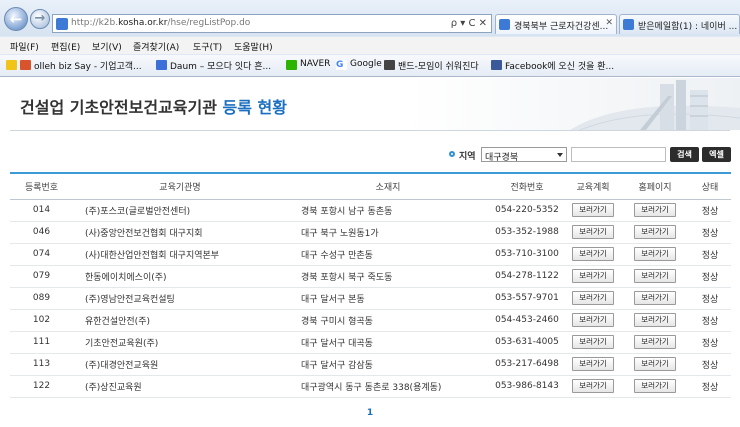 The width and height of the screenshot is (740, 427). What do you see at coordinates (556, 24) in the screenshot?
I see `browser-tab-1: 경북북부 근로자건강센... ✕` at bounding box center [556, 24].